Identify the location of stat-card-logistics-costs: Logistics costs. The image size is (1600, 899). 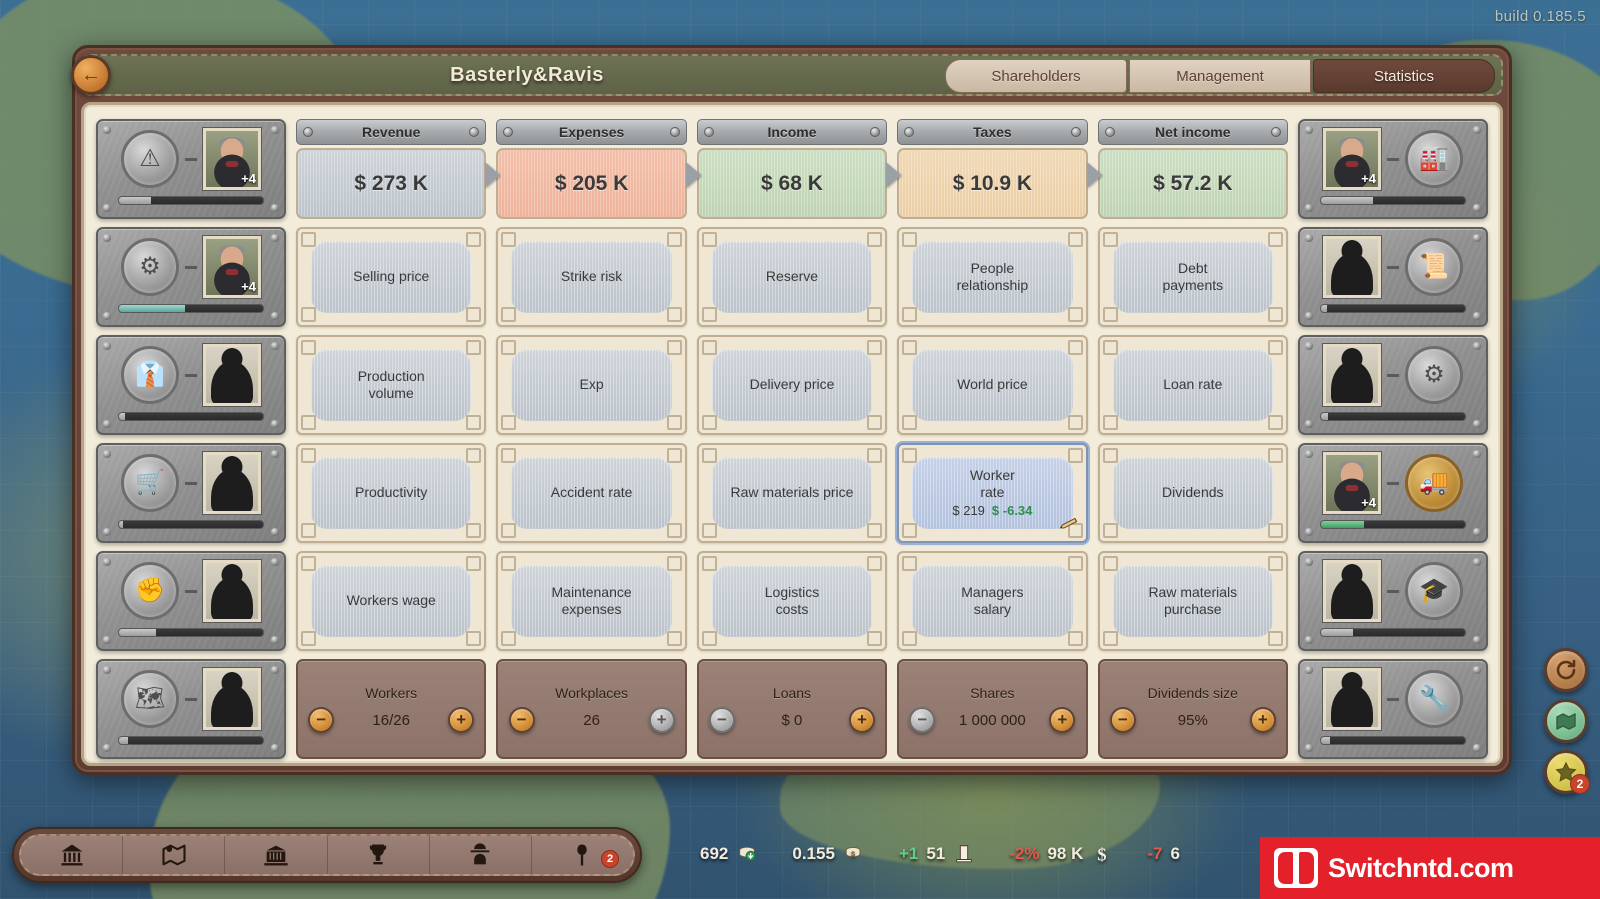
(792, 601).